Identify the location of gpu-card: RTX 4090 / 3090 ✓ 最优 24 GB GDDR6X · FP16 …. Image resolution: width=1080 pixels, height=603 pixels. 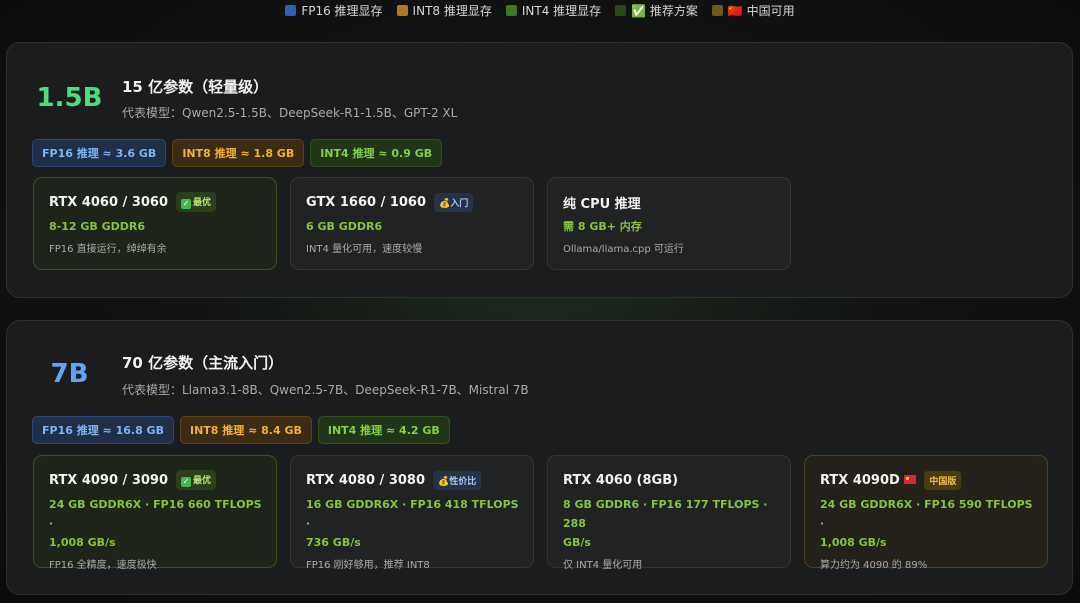
(155, 513).